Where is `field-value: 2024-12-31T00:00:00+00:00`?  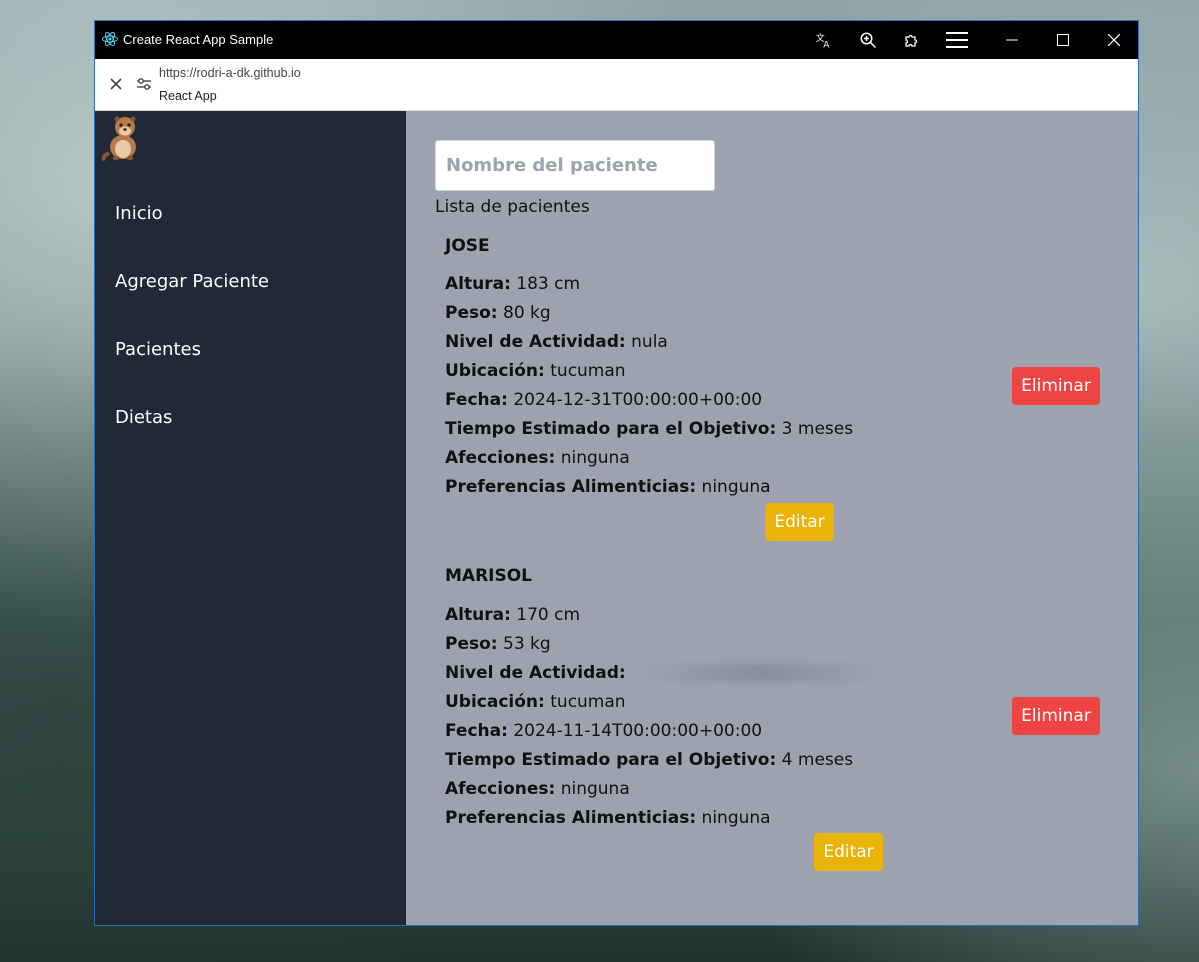
field-value: 2024-12-31T00:00:00+00:00 is located at coordinates (638, 400).